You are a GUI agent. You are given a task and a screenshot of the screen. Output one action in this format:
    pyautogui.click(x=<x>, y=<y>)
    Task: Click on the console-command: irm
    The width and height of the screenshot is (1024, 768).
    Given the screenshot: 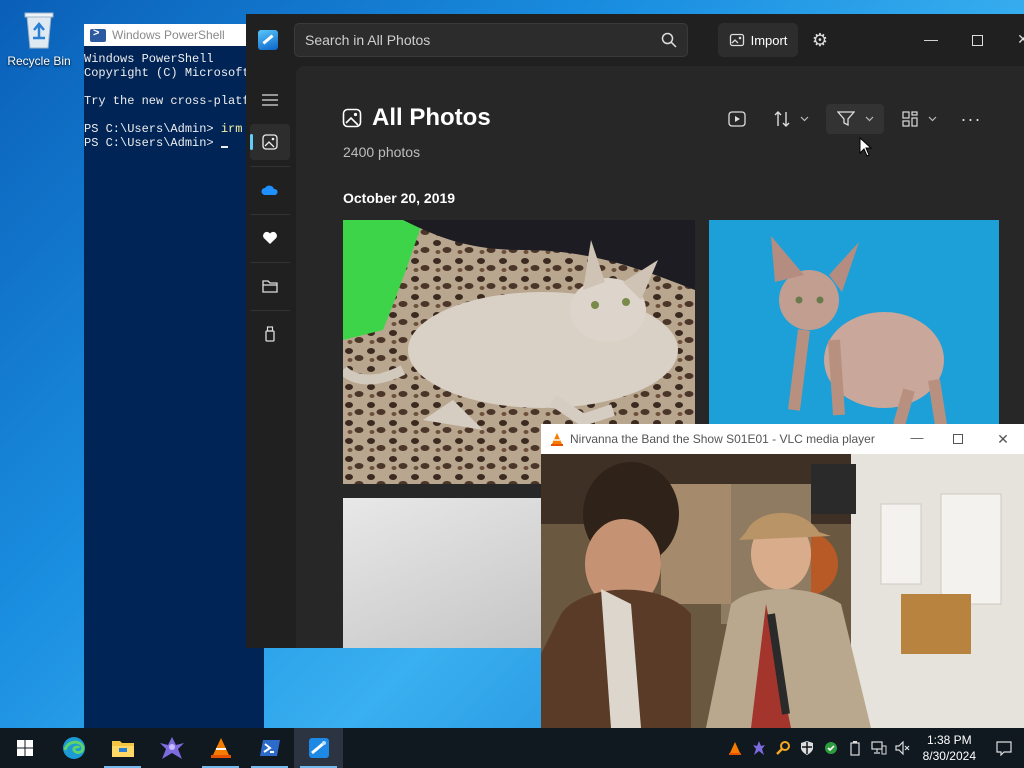 What is the action you would take?
    pyautogui.click(x=231, y=129)
    